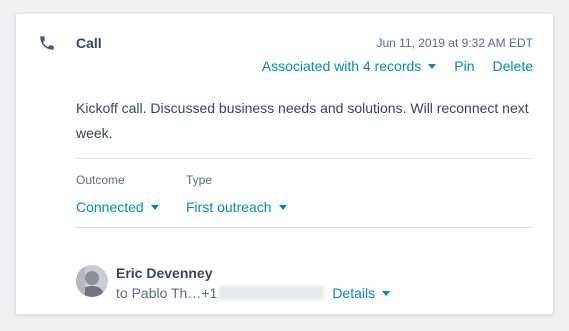 The height and width of the screenshot is (331, 569). I want to click on recipient-text: to Pablo Th…+1, so click(167, 293).